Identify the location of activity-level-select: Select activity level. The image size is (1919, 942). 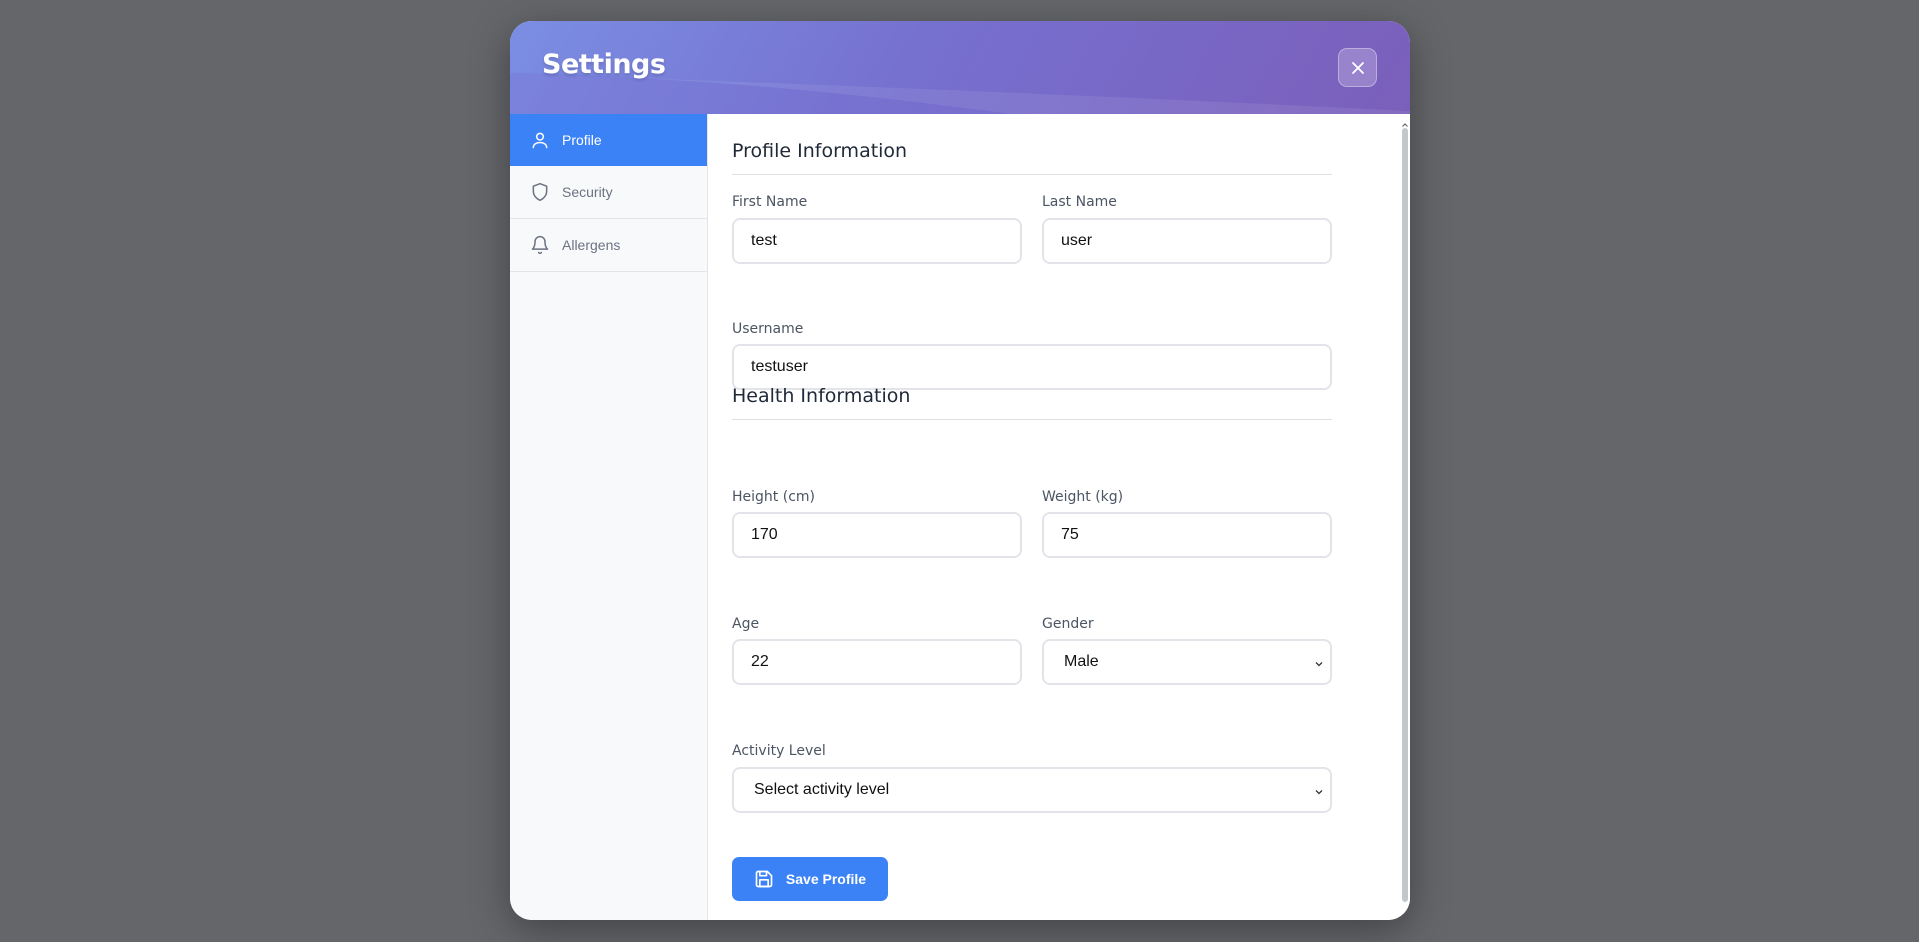
(1032, 790).